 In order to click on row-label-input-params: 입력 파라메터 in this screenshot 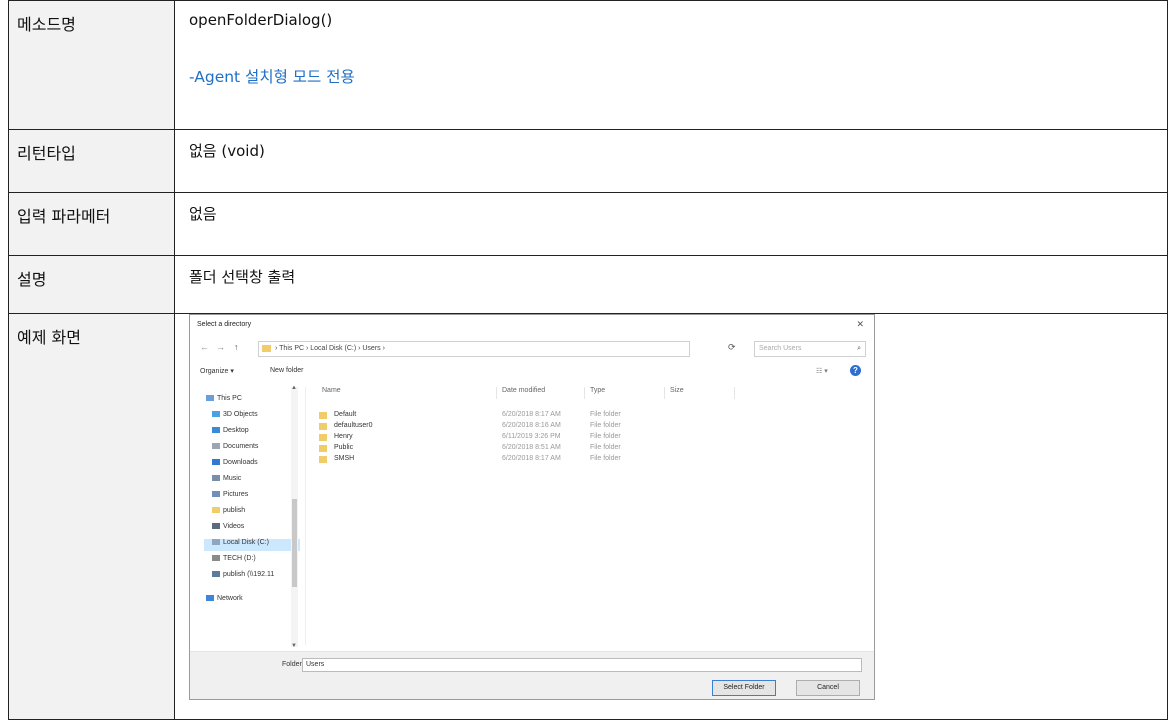, I will do `click(91, 224)`.